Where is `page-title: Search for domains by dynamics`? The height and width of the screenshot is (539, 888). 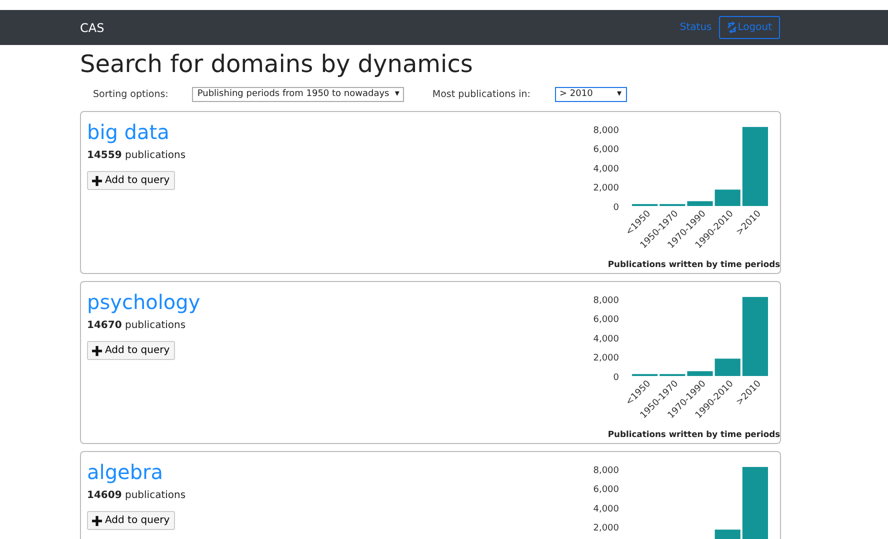 page-title: Search for domains by dynamics is located at coordinates (277, 64).